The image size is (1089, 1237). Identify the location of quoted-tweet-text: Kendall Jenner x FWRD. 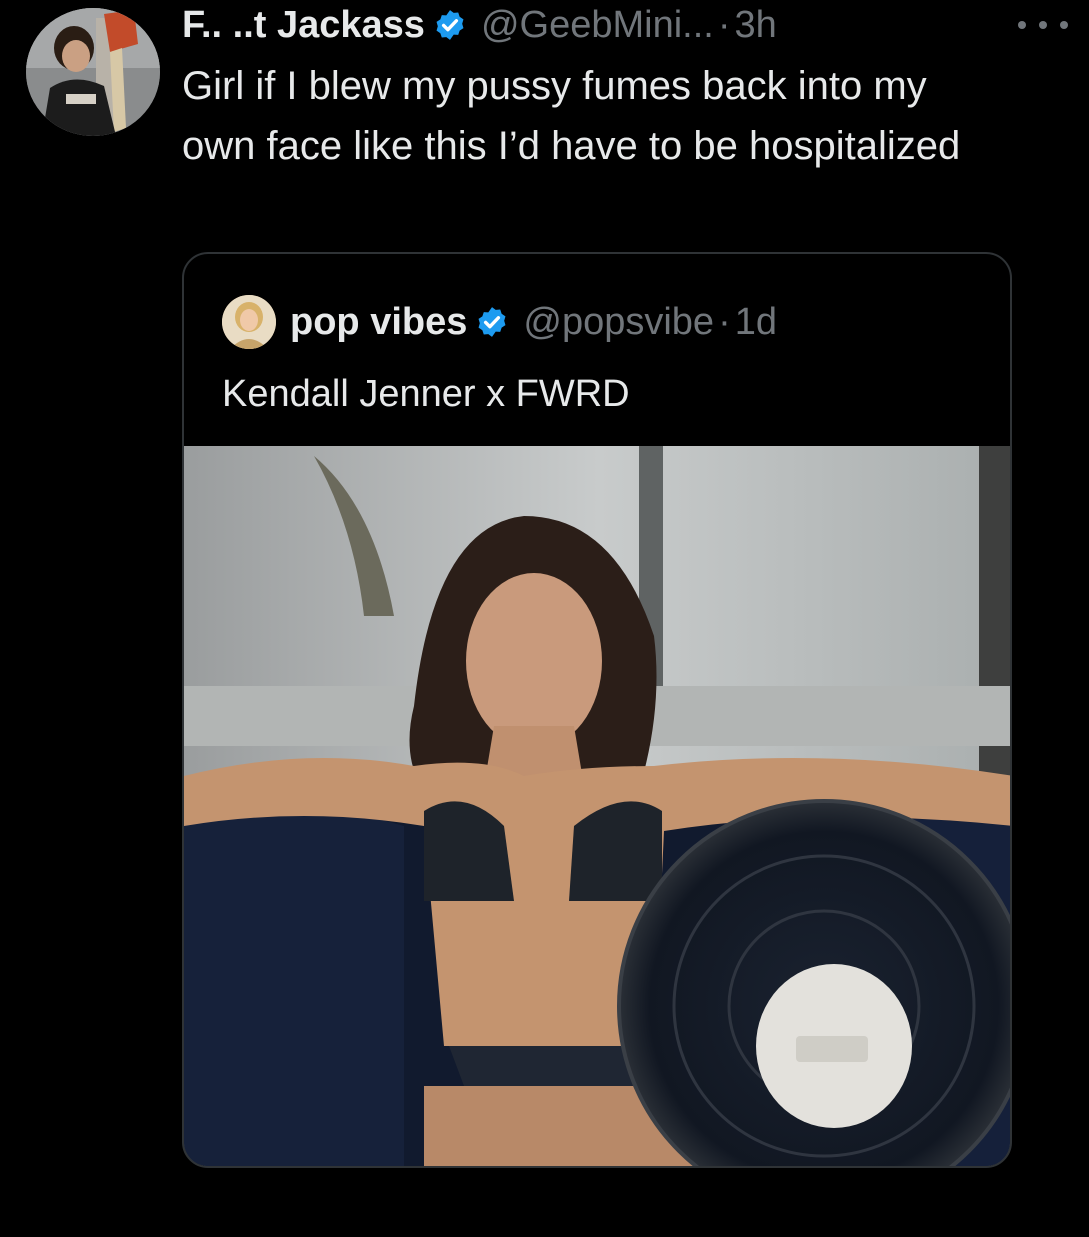
(426, 394).